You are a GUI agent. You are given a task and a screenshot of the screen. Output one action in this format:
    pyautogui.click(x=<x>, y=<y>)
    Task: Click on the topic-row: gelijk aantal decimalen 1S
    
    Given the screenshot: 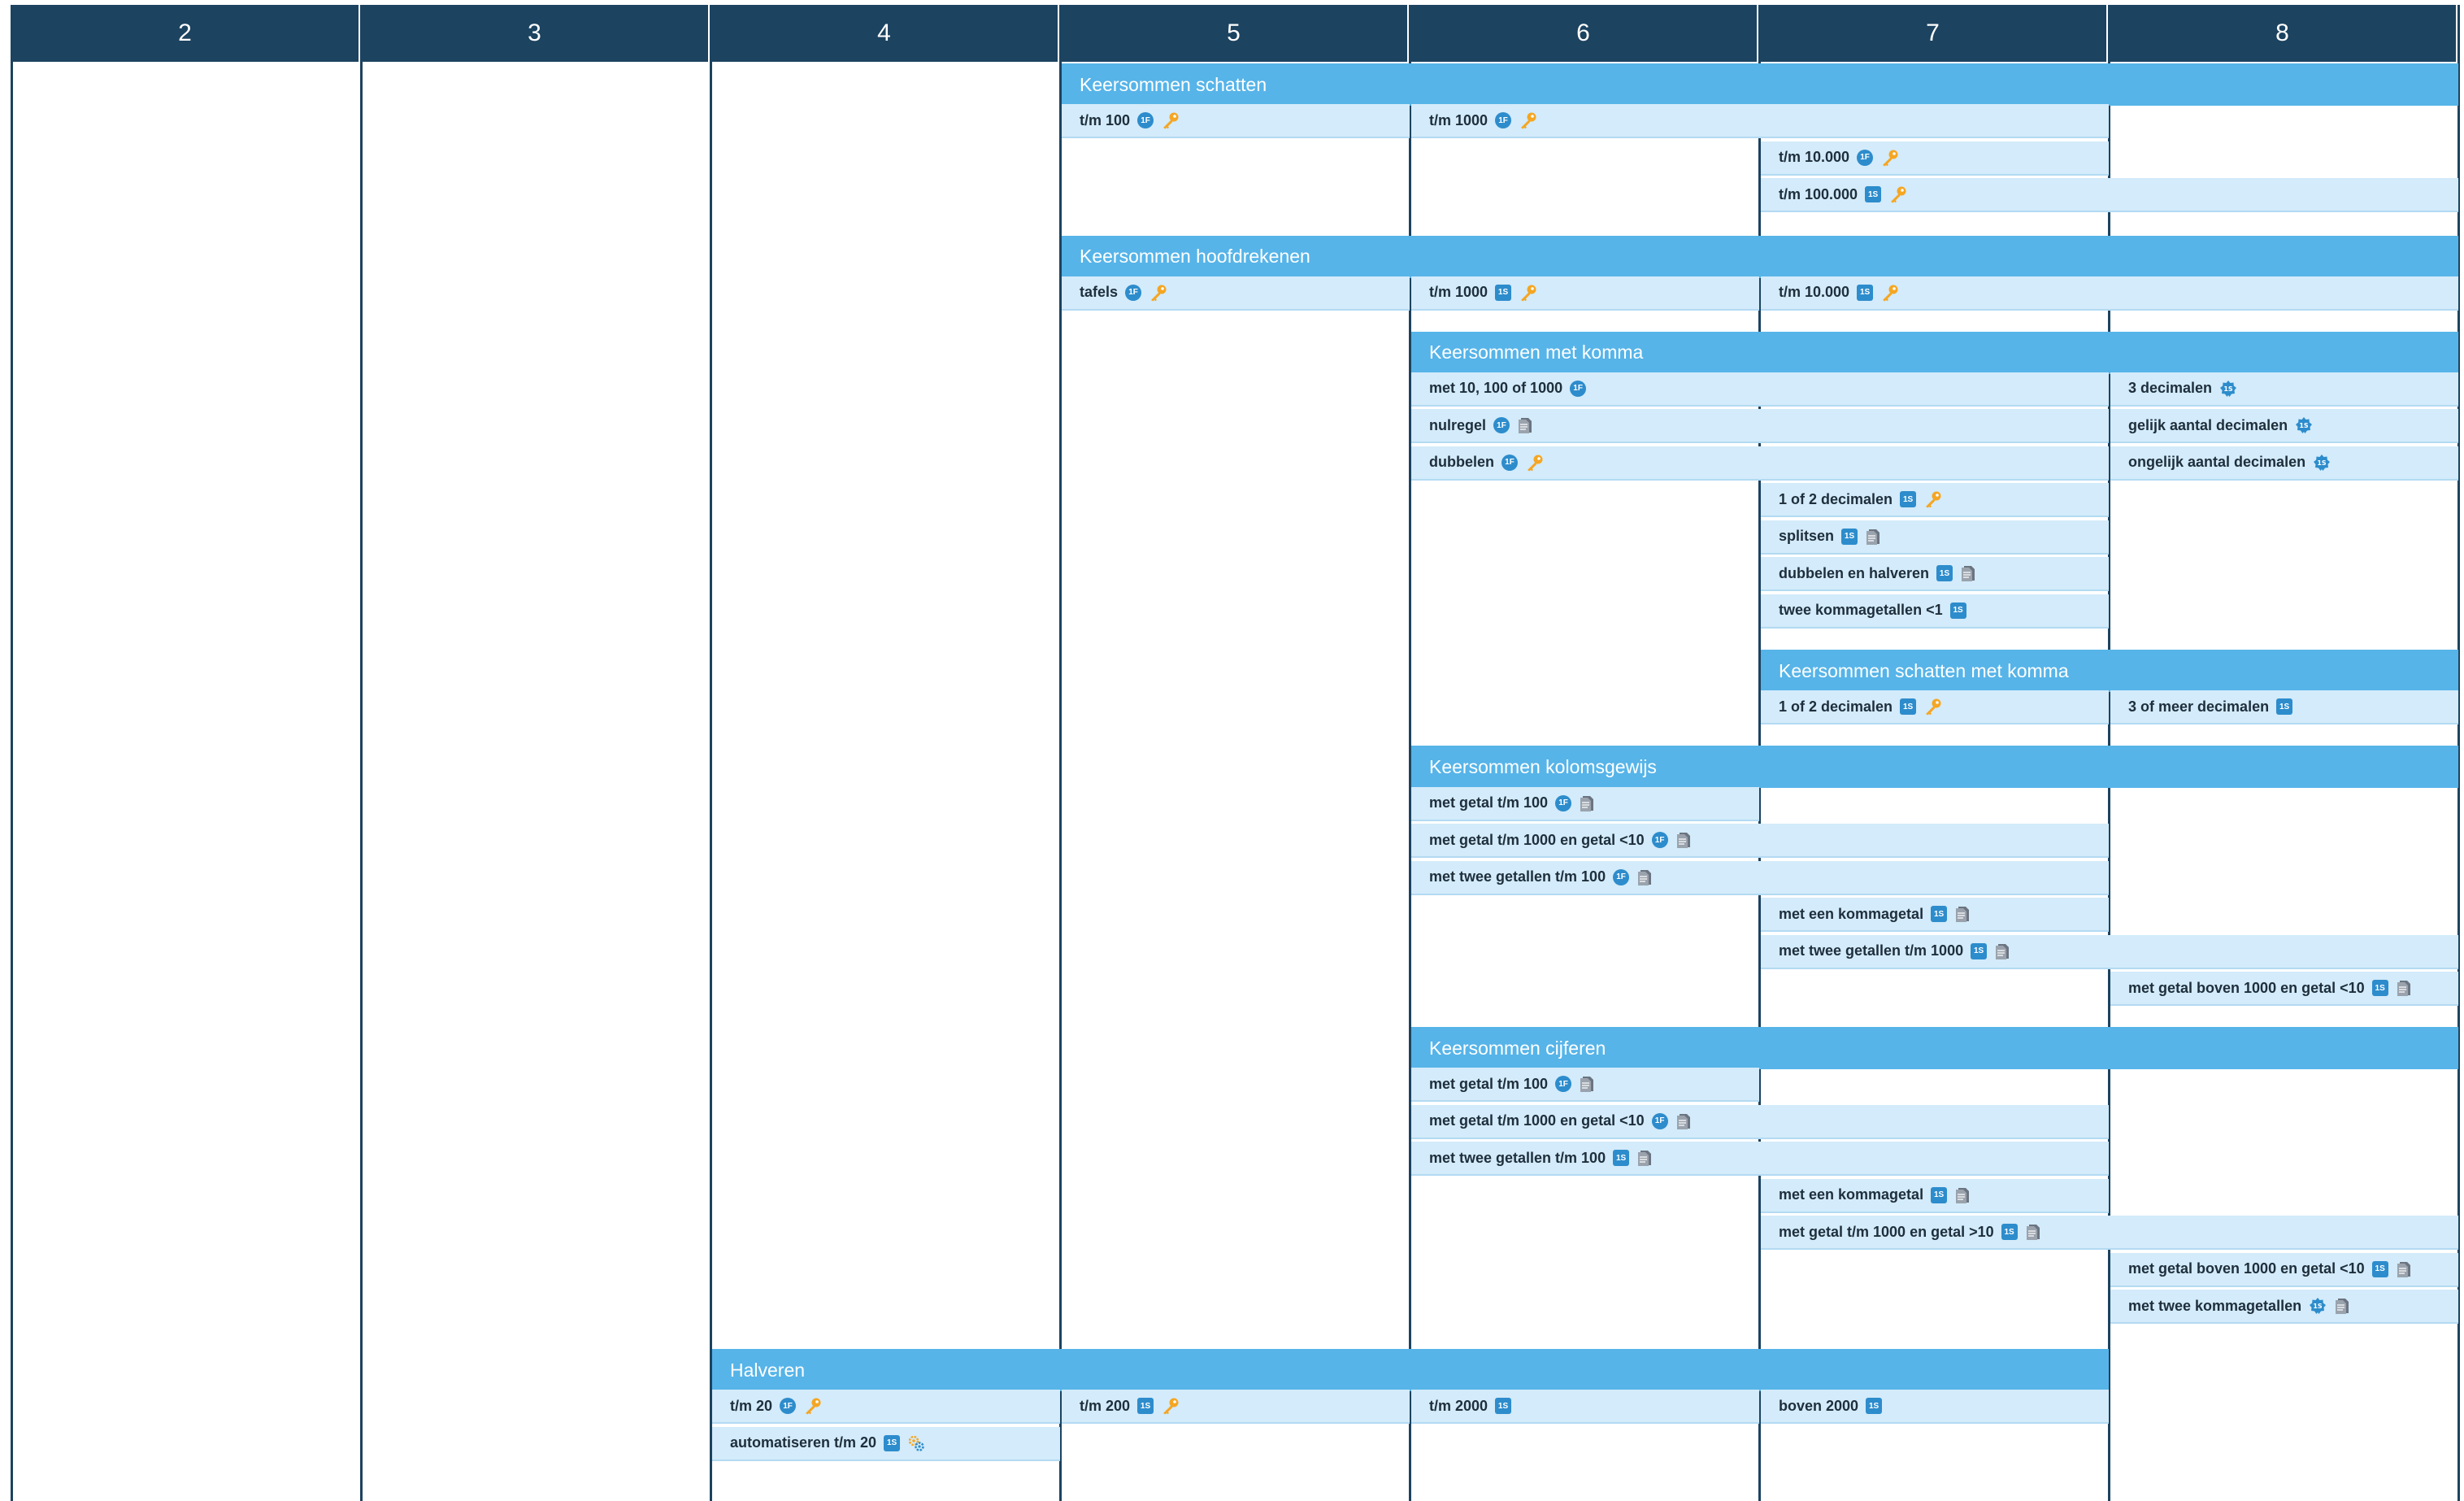 What is the action you would take?
    pyautogui.click(x=2284, y=427)
    